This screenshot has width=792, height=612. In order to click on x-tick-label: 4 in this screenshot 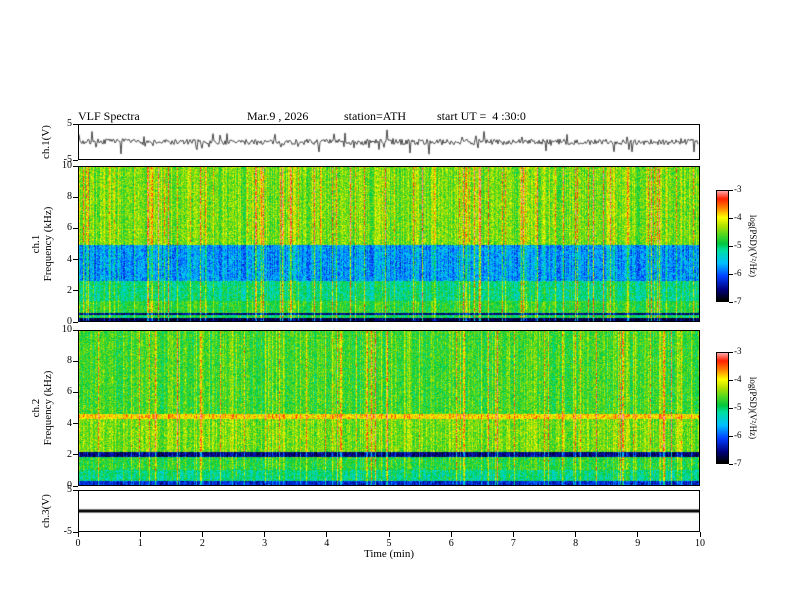, I will do `click(327, 543)`.